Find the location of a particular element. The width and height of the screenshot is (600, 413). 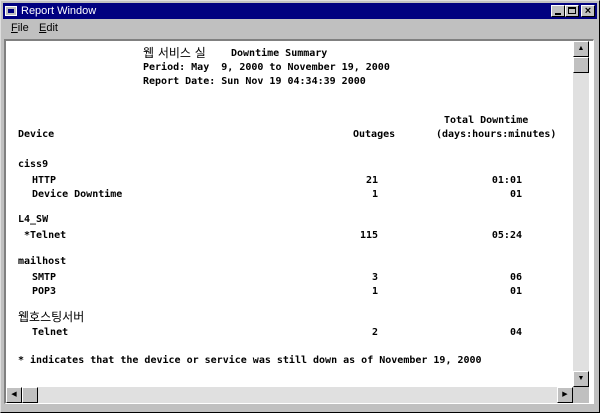

close-icon: × is located at coordinates (588, 11).